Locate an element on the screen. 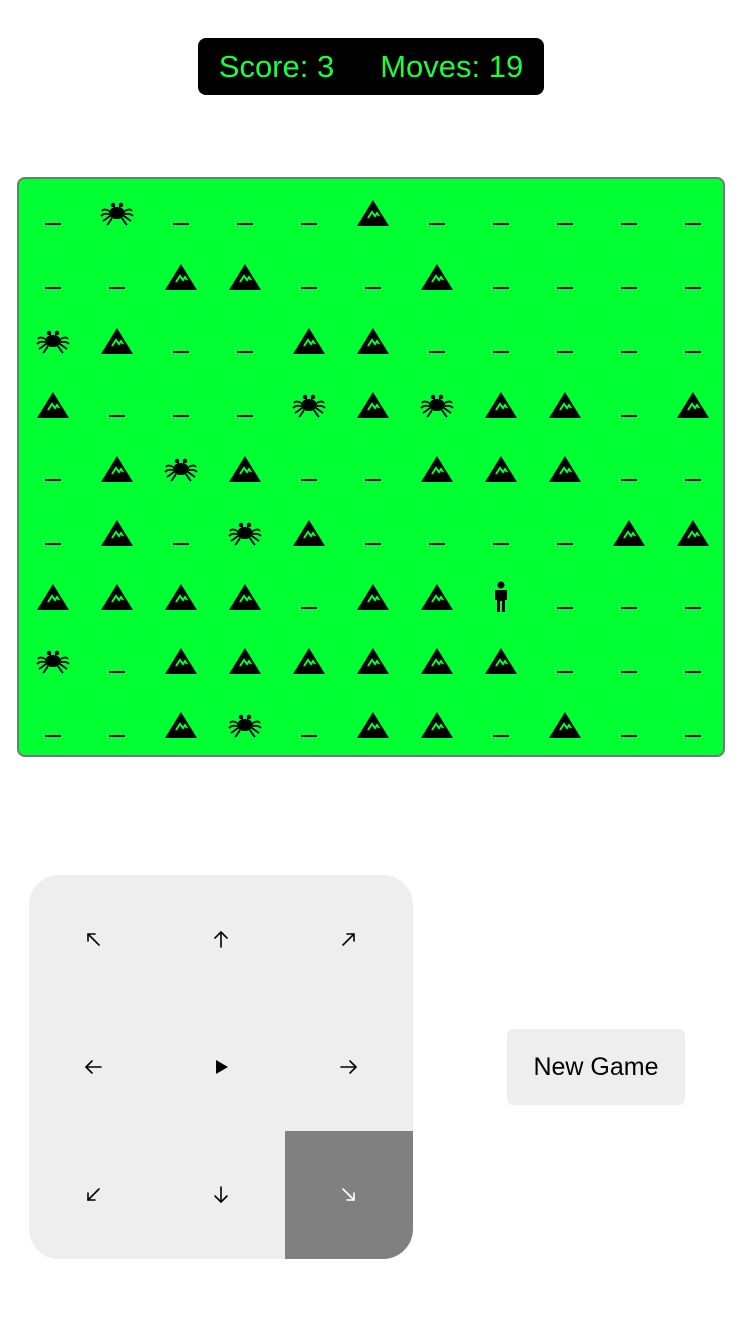 Image resolution: width=742 pixels, height=1330 pixels. dpad-nw-button is located at coordinates (93, 939).